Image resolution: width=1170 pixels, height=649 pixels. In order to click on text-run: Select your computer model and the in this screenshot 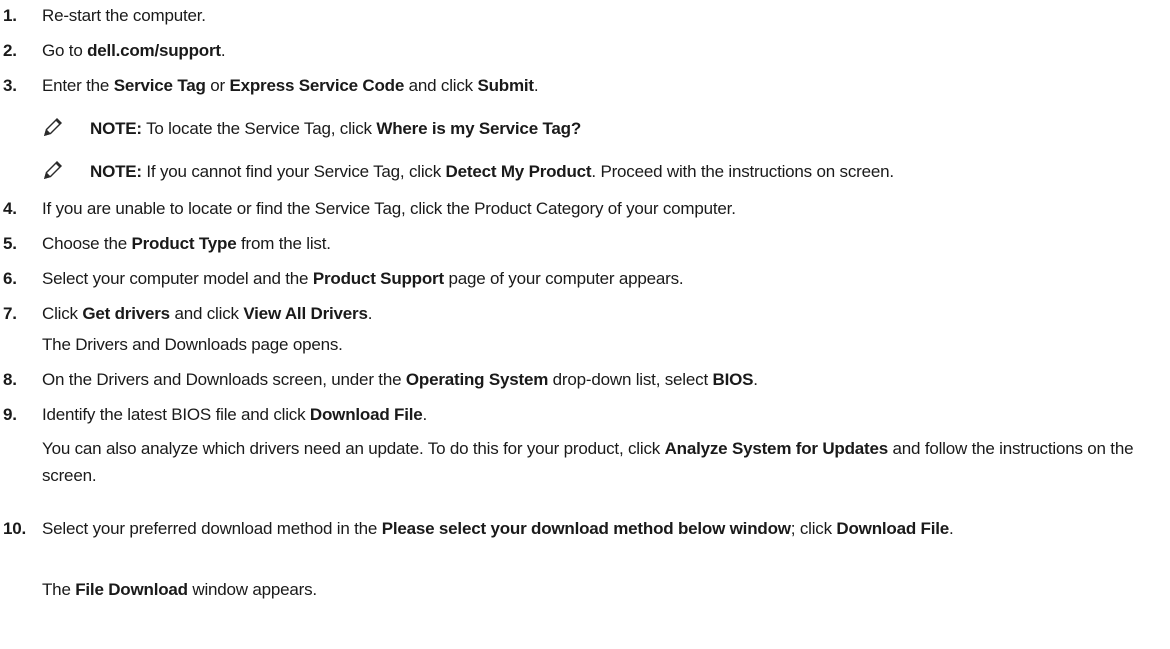, I will do `click(177, 278)`.